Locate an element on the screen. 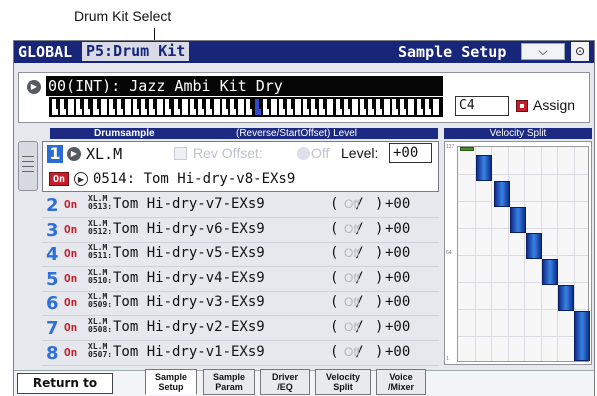 This screenshot has width=597, height=396. drum-kit-select: 00(INT): Jazz Ambi Kit Dry is located at coordinates (244, 86).